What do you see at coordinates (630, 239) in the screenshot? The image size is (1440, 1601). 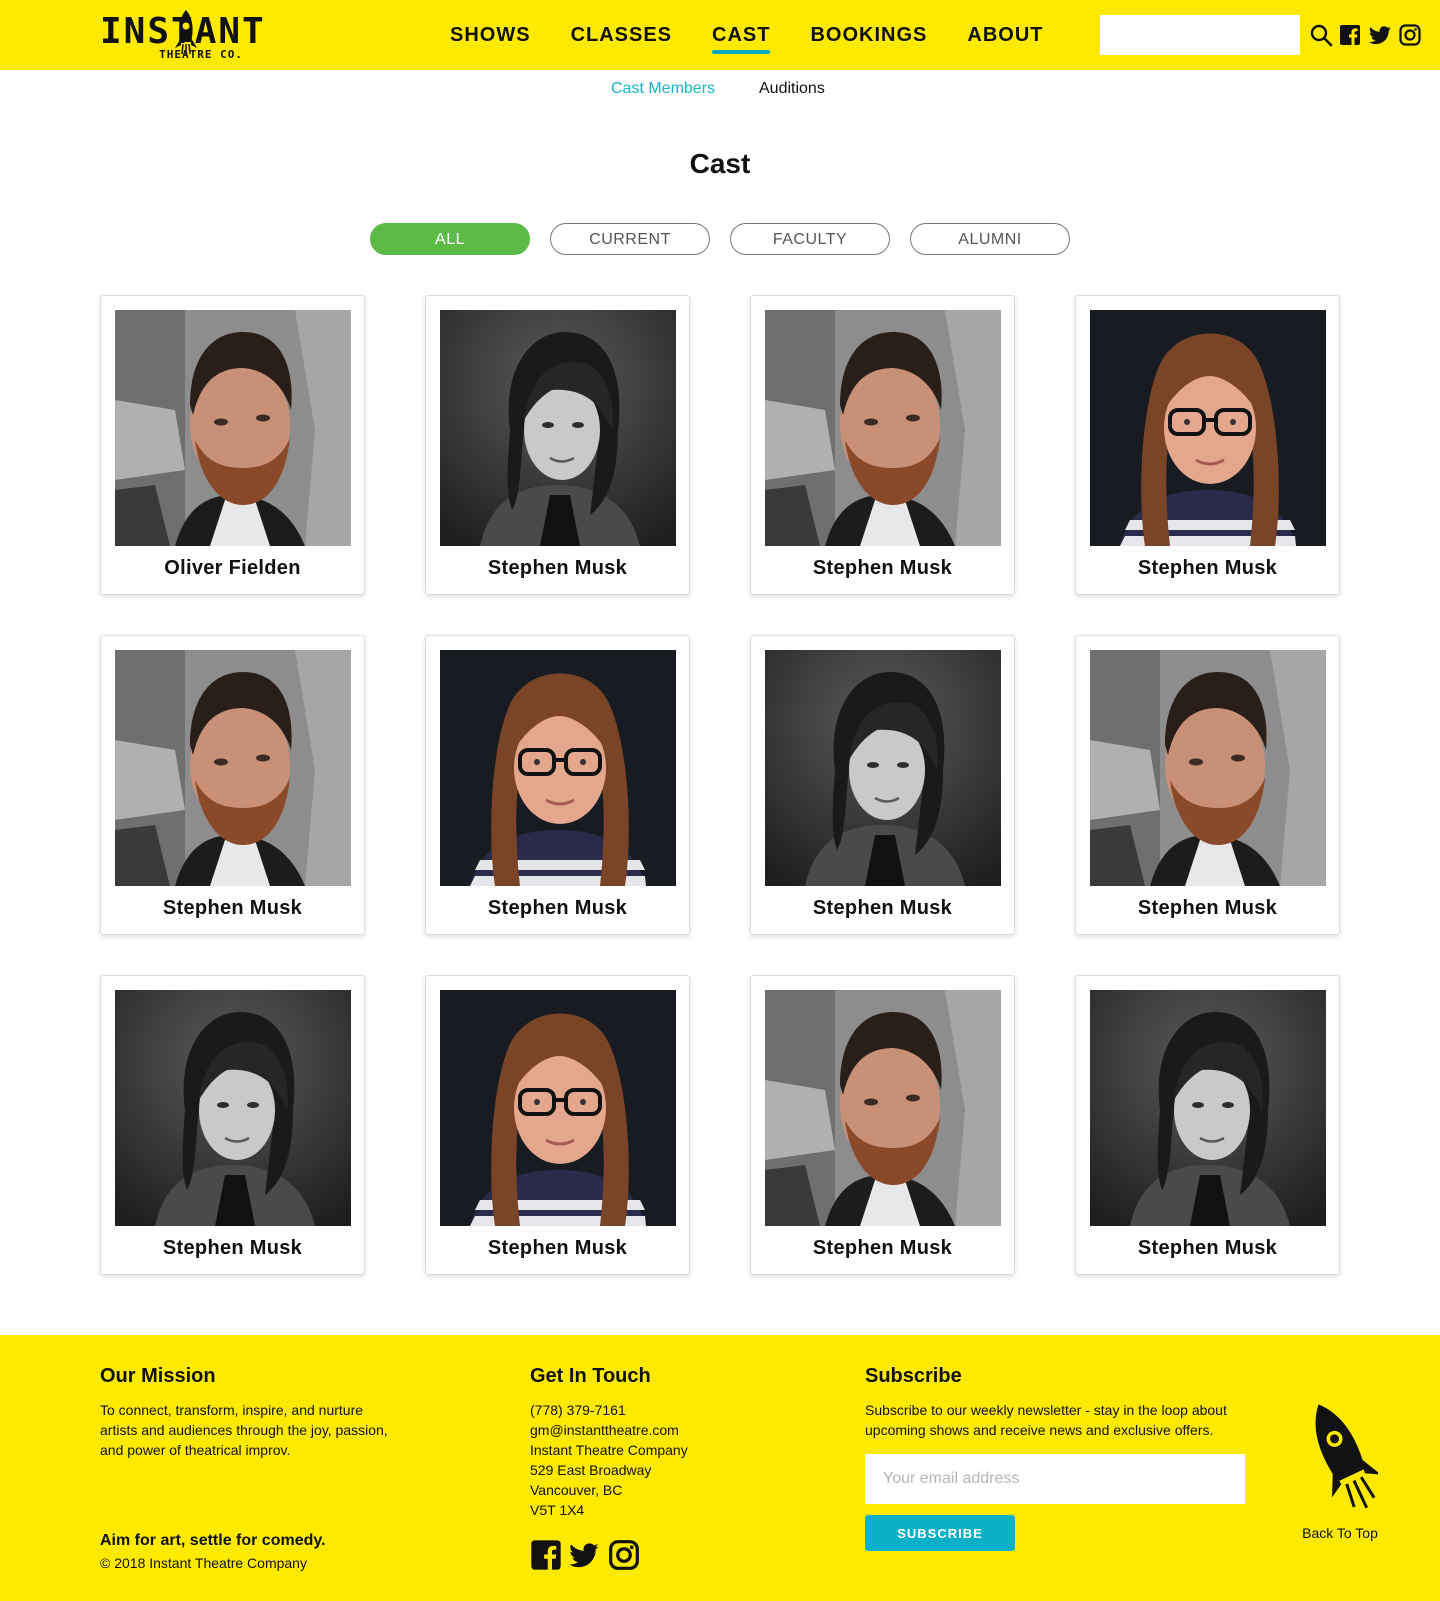 I see `filter-current: CURRENT` at bounding box center [630, 239].